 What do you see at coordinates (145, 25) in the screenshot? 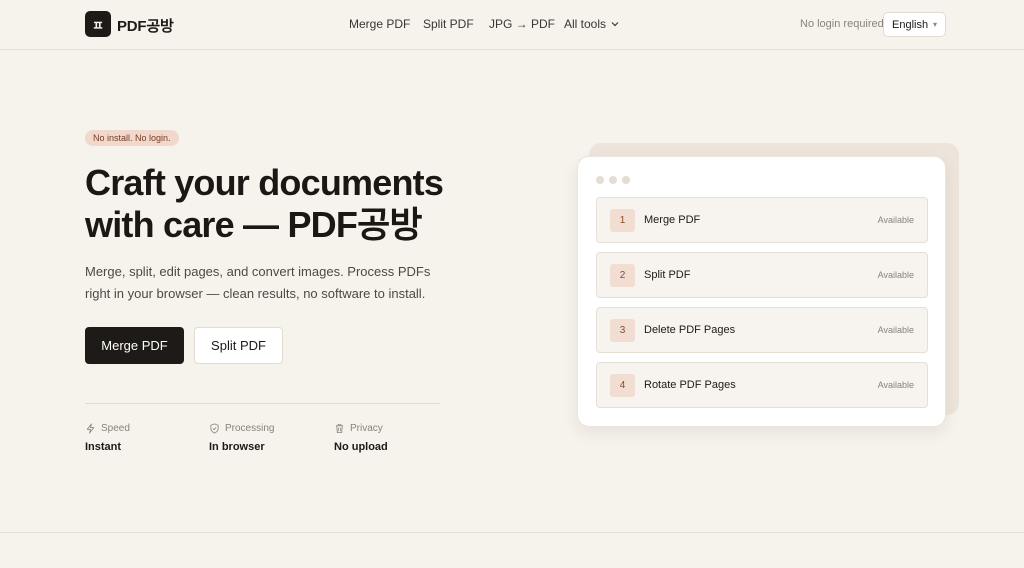
I see `logo-text: PDF공방` at bounding box center [145, 25].